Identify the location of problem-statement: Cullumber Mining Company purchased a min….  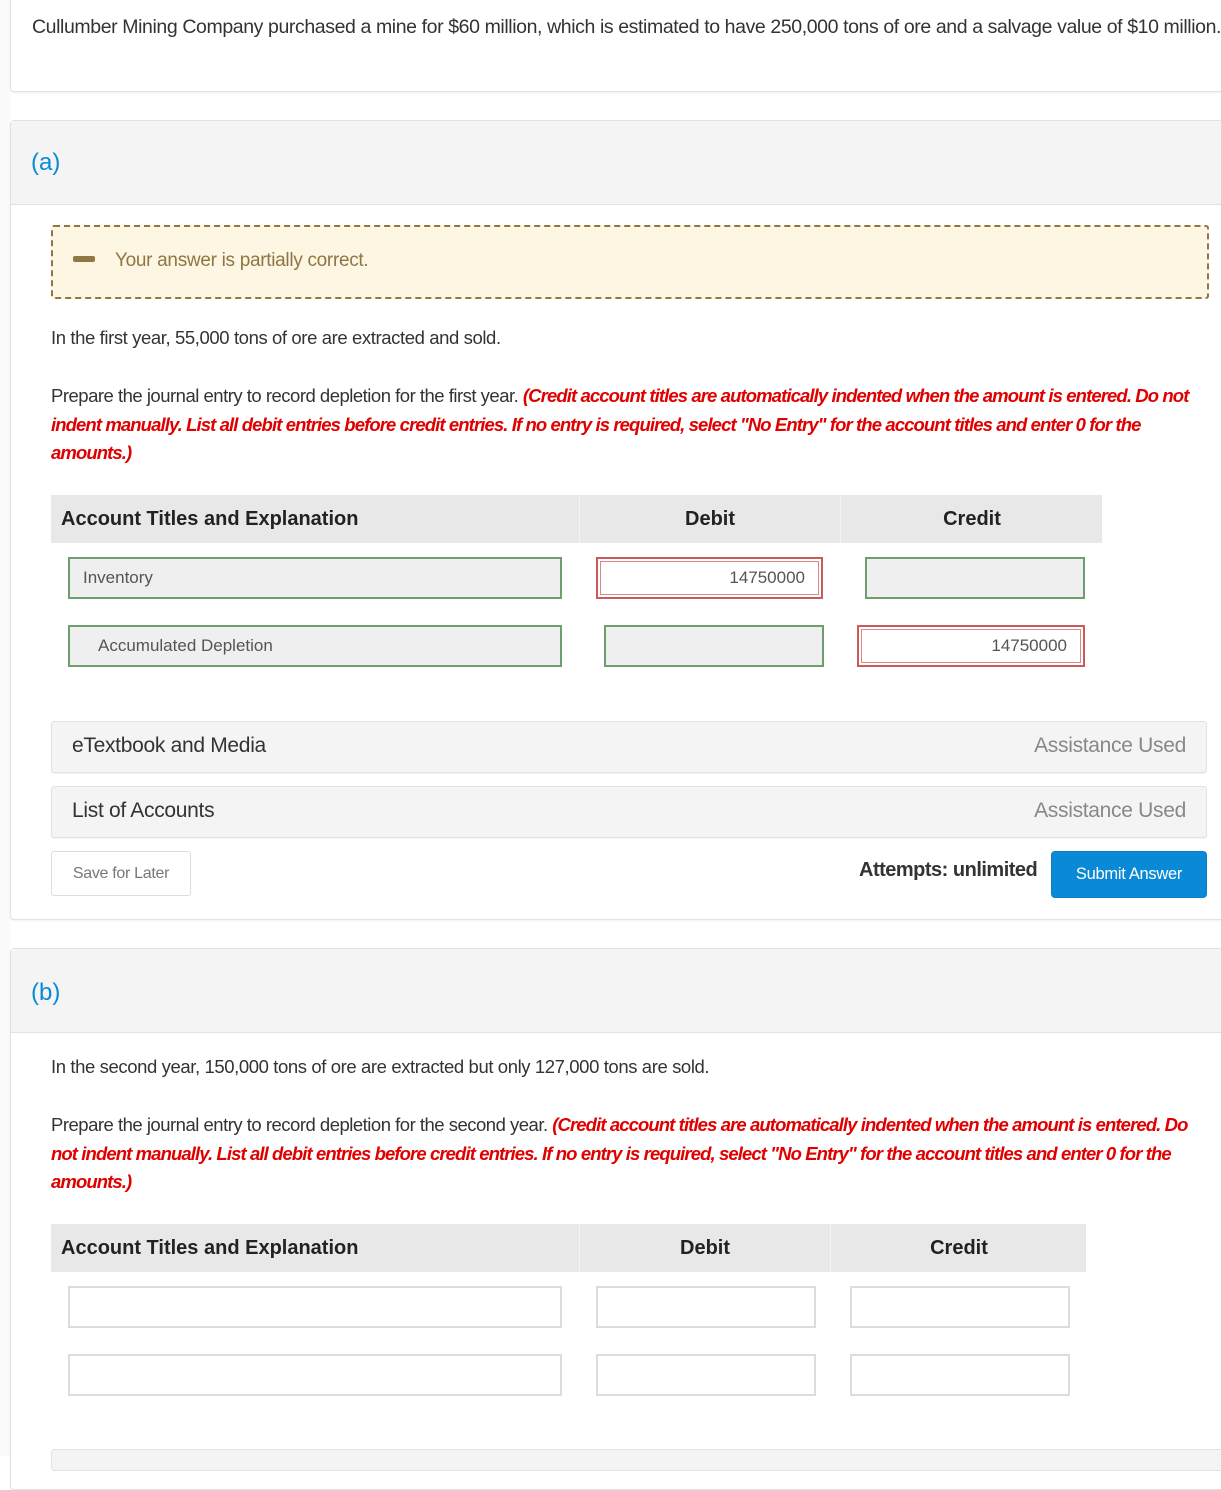
(626, 27).